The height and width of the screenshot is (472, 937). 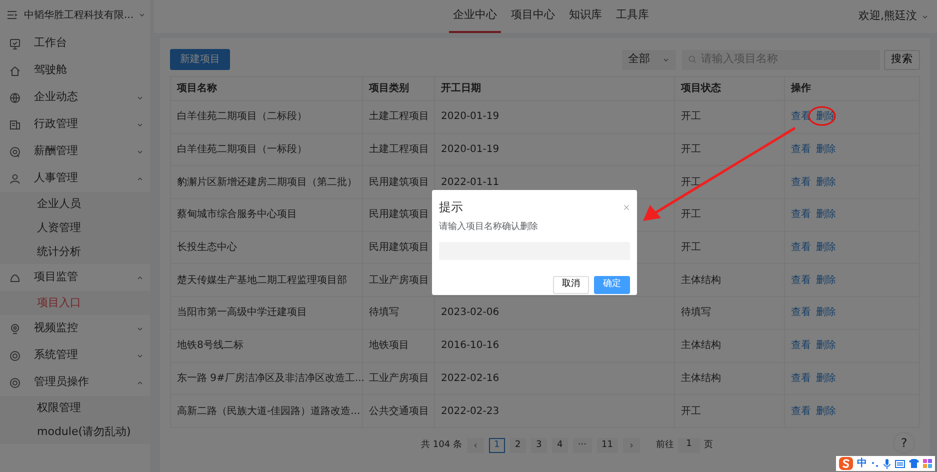 What do you see at coordinates (75, 277) in the screenshot?
I see `sidebar-item: 项目监管` at bounding box center [75, 277].